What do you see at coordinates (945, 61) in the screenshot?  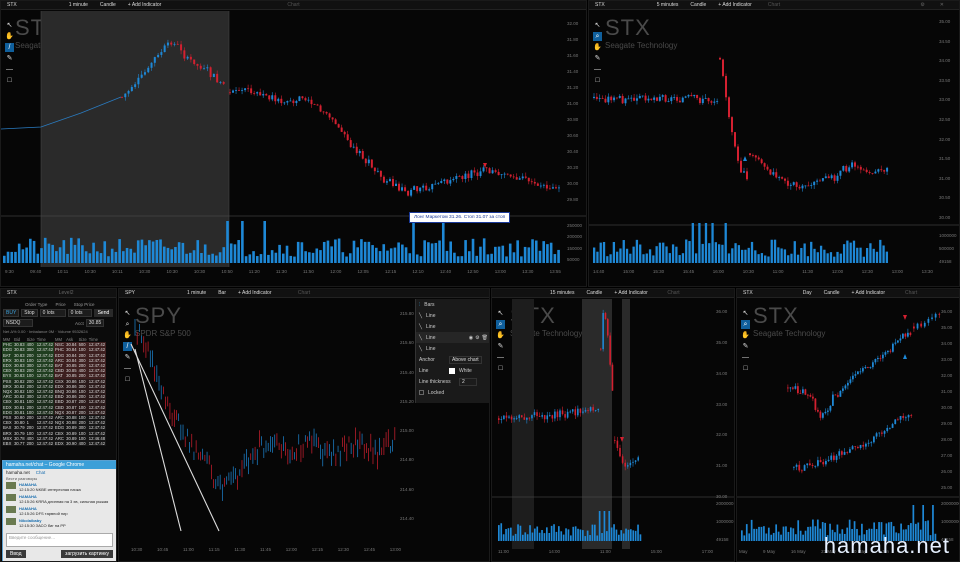 I see `axis-tick-label: 34.00` at bounding box center [945, 61].